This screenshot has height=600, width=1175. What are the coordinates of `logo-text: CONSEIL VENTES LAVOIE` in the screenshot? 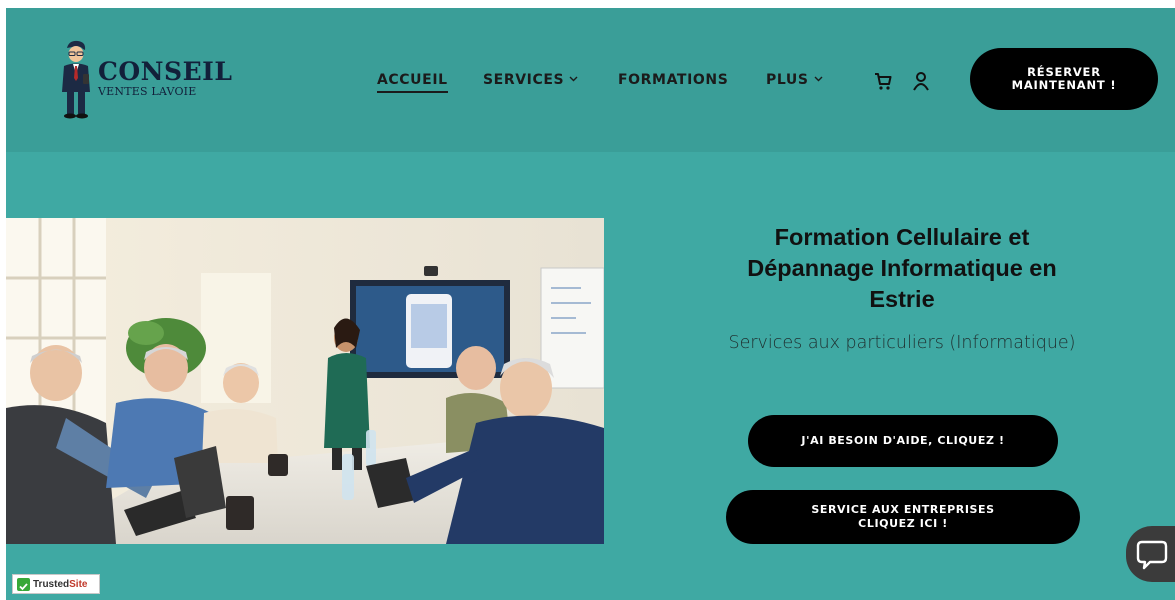 It's located at (165, 77).